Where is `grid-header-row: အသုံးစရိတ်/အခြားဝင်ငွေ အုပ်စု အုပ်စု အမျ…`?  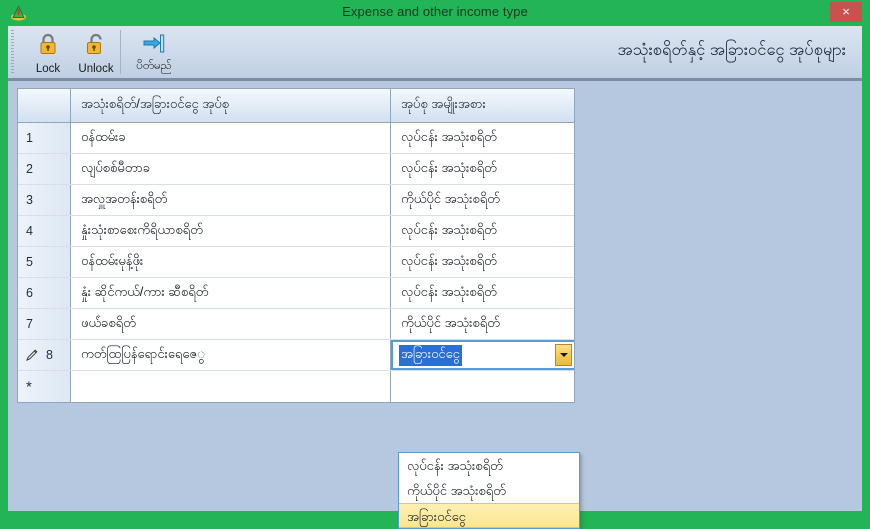
grid-header-row: အသုံးစရိတ်/အခြားဝင်ငွေ အုပ်စု အုပ်စု အမျ… is located at coordinates (296, 106).